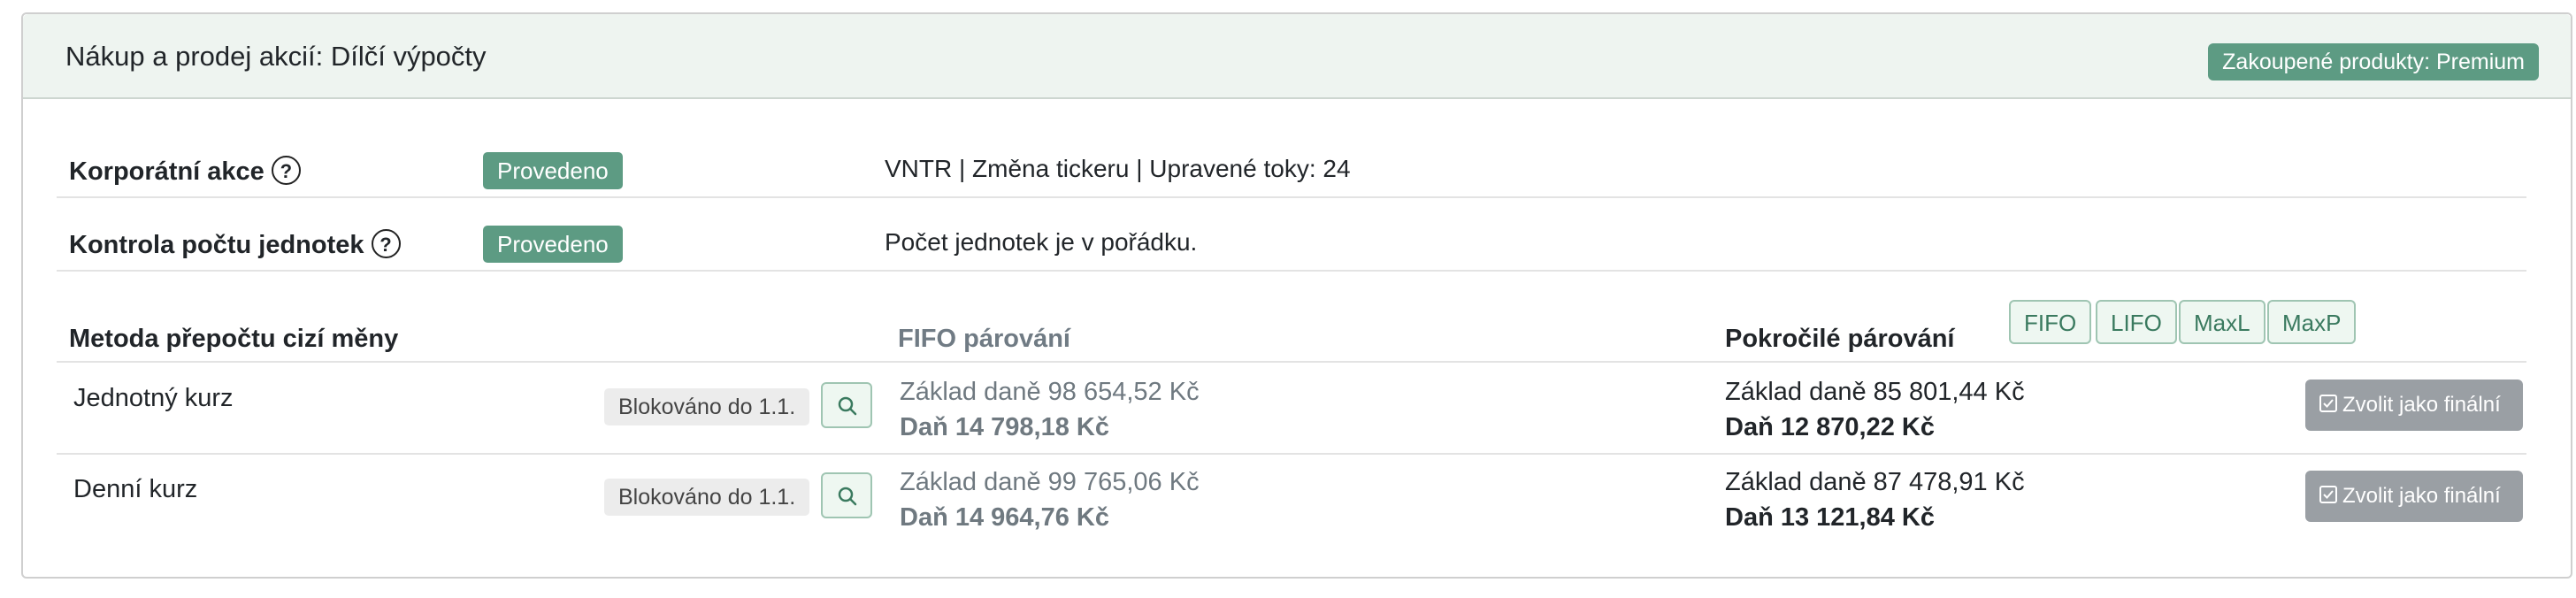  Describe the element at coordinates (984, 339) in the screenshot. I see `fifo-column-header: FIFO párování` at that location.